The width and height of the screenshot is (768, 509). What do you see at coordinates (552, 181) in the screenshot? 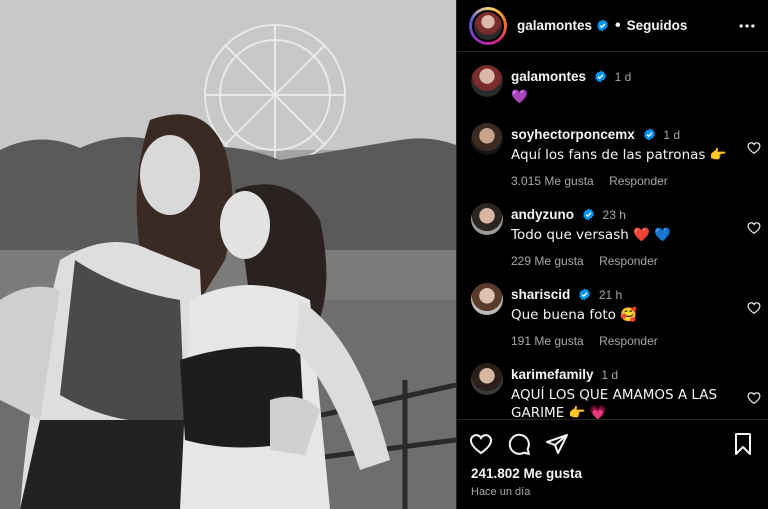
I see `comment-likes: 3.015 Me gusta` at bounding box center [552, 181].